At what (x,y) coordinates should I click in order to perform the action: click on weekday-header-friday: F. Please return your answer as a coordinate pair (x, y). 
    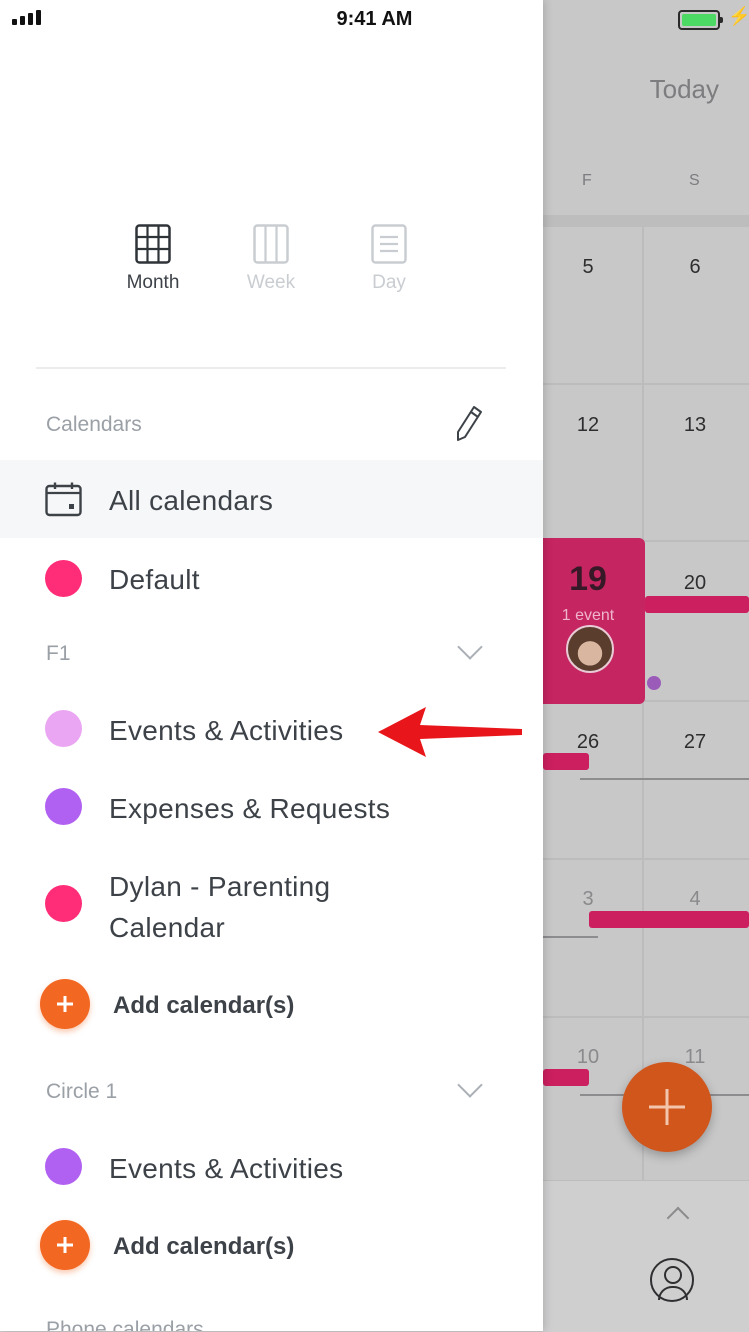
    Looking at the image, I should click on (587, 180).